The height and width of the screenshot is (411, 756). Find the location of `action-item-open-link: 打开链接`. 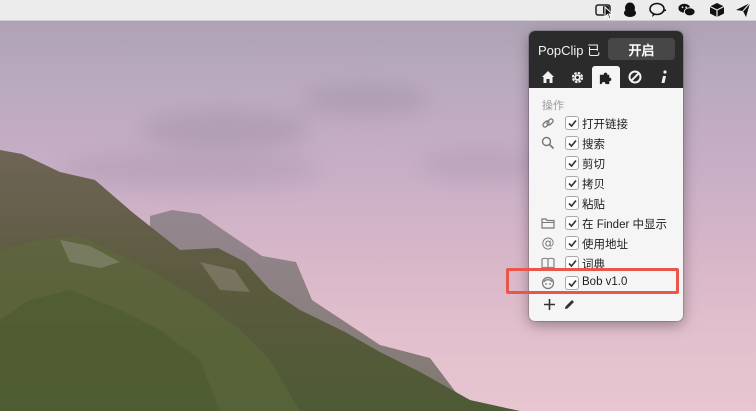

action-item-open-link: 打开链接 is located at coordinates (606, 123).